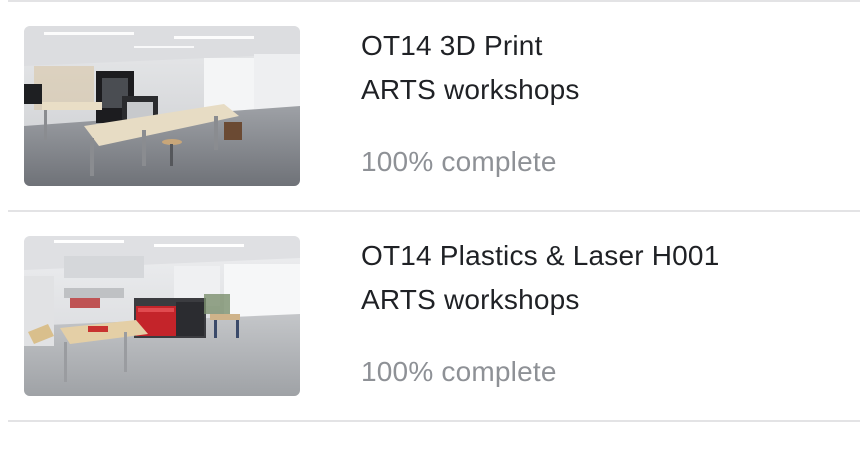  I want to click on item-title: OT14 Plastics & Laser H001, so click(540, 255).